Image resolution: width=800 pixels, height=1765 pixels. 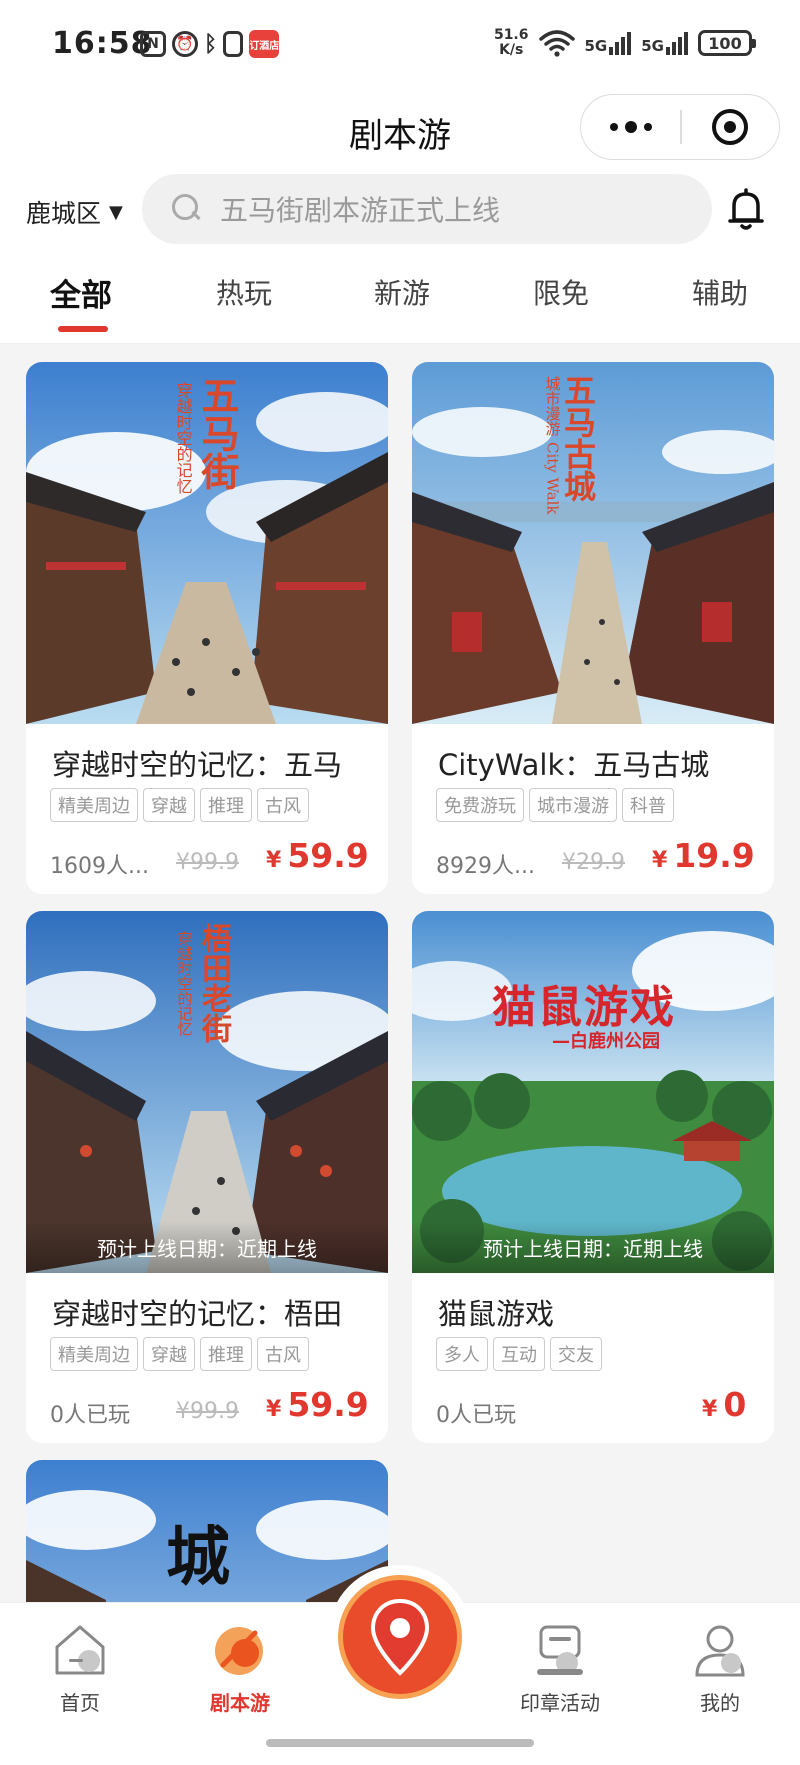 I want to click on tab-stamp-activity: 印章活动, so click(x=560, y=1667).